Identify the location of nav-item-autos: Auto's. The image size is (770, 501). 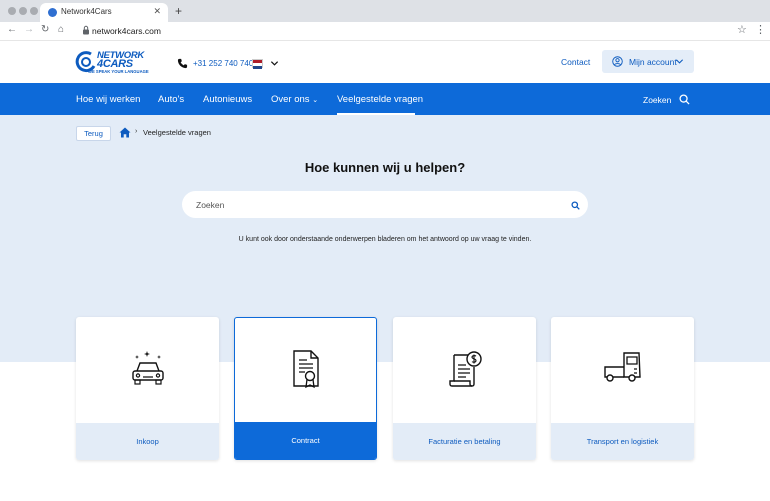
(171, 99).